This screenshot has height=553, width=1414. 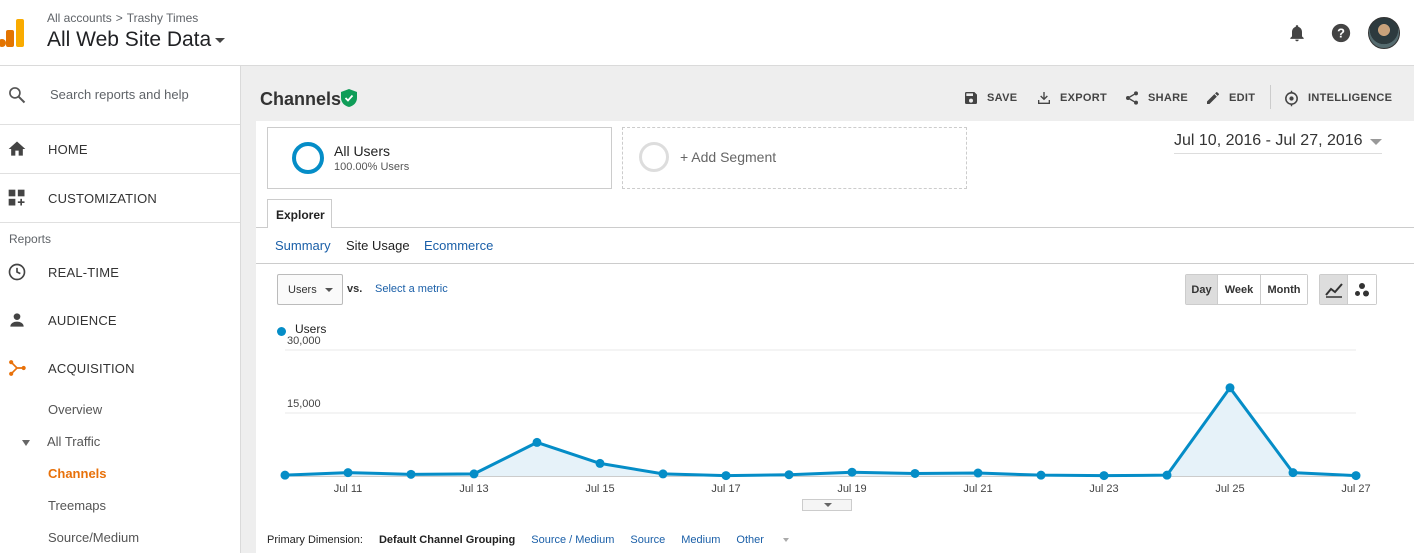 I want to click on avatar, so click(x=1384, y=33).